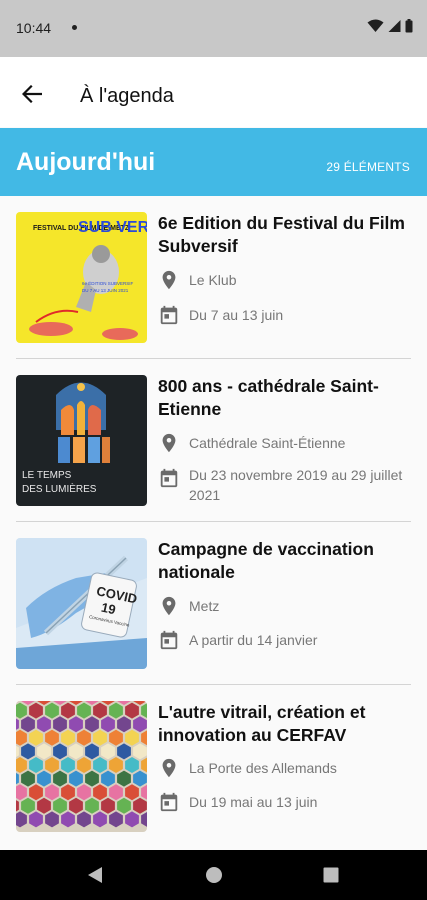 The width and height of the screenshot is (427, 900). I want to click on event-date: Du 23 novembre 2019 au 29 juillet 2021, so click(285, 484).